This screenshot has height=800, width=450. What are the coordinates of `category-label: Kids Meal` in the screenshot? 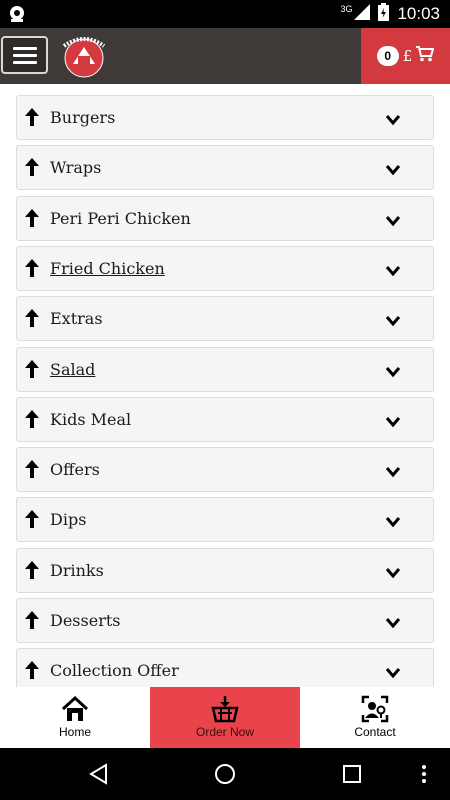 It's located at (91, 419).